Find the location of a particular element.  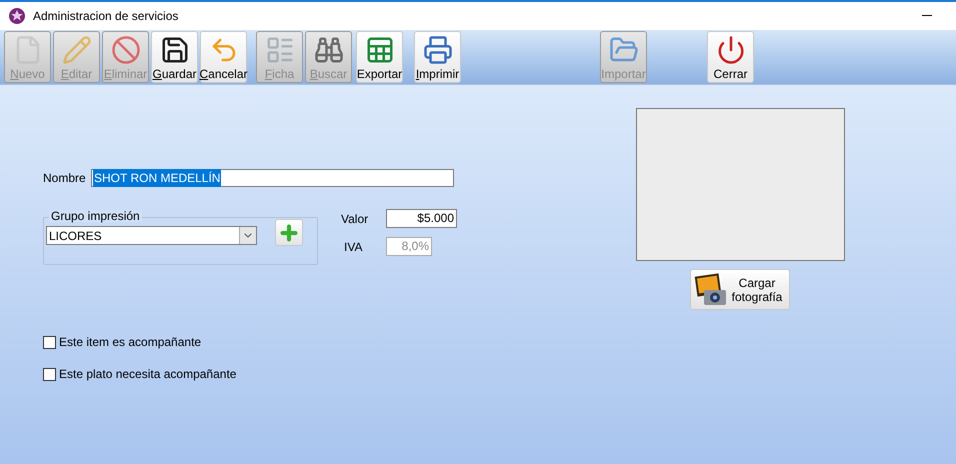

load-photo-button: Cargar fotografía is located at coordinates (740, 289).